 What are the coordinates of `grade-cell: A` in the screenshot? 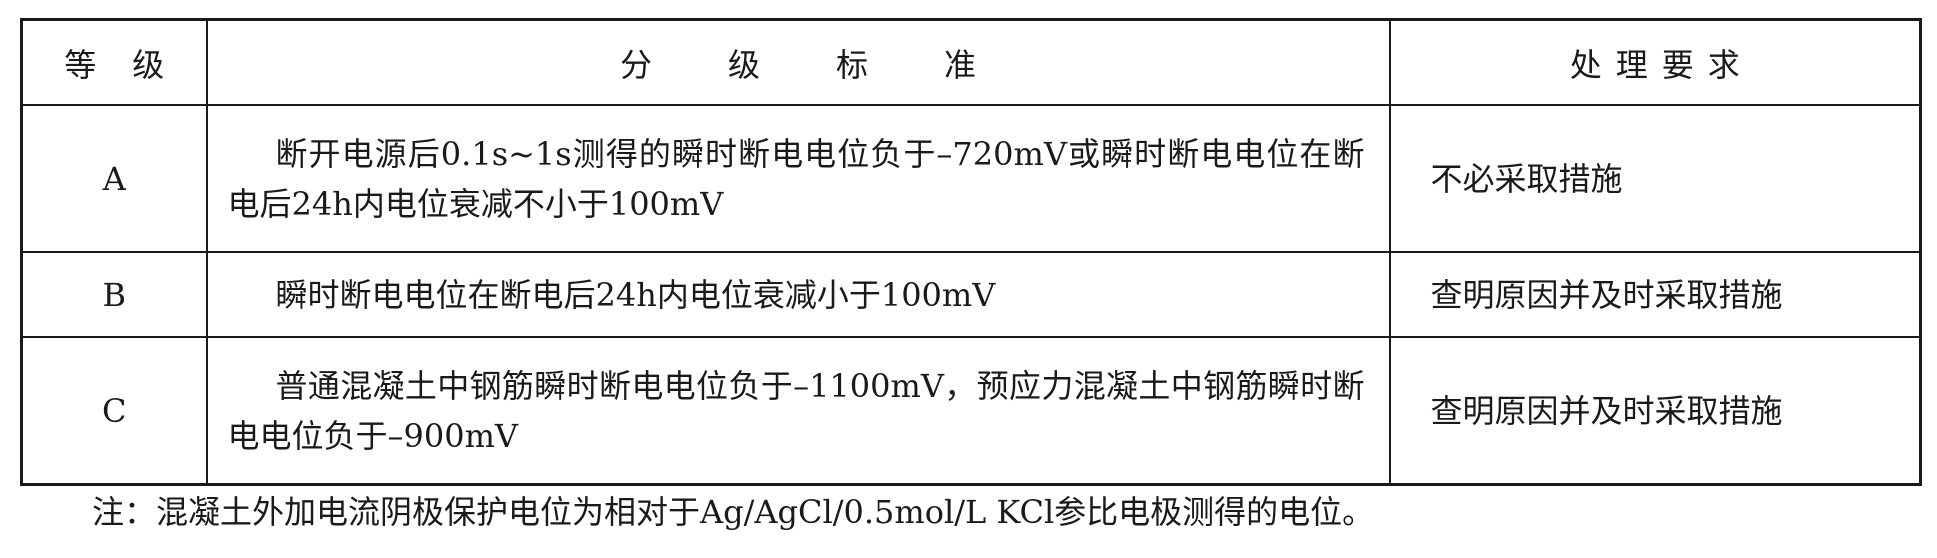 It's located at (114, 178).